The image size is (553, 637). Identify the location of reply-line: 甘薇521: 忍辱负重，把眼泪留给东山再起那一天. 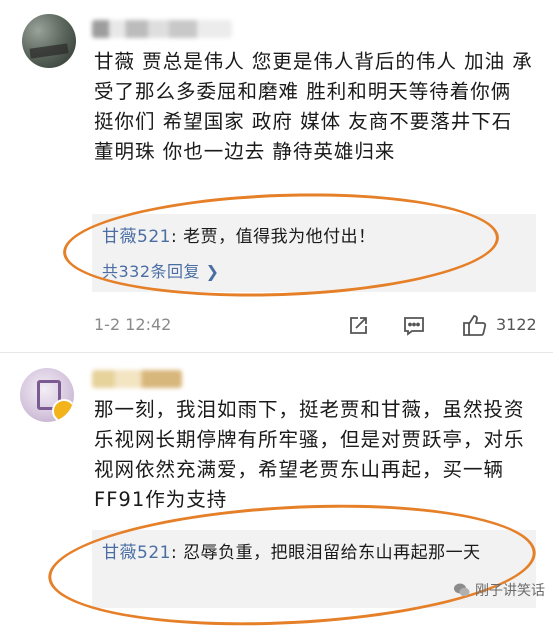
(312, 553).